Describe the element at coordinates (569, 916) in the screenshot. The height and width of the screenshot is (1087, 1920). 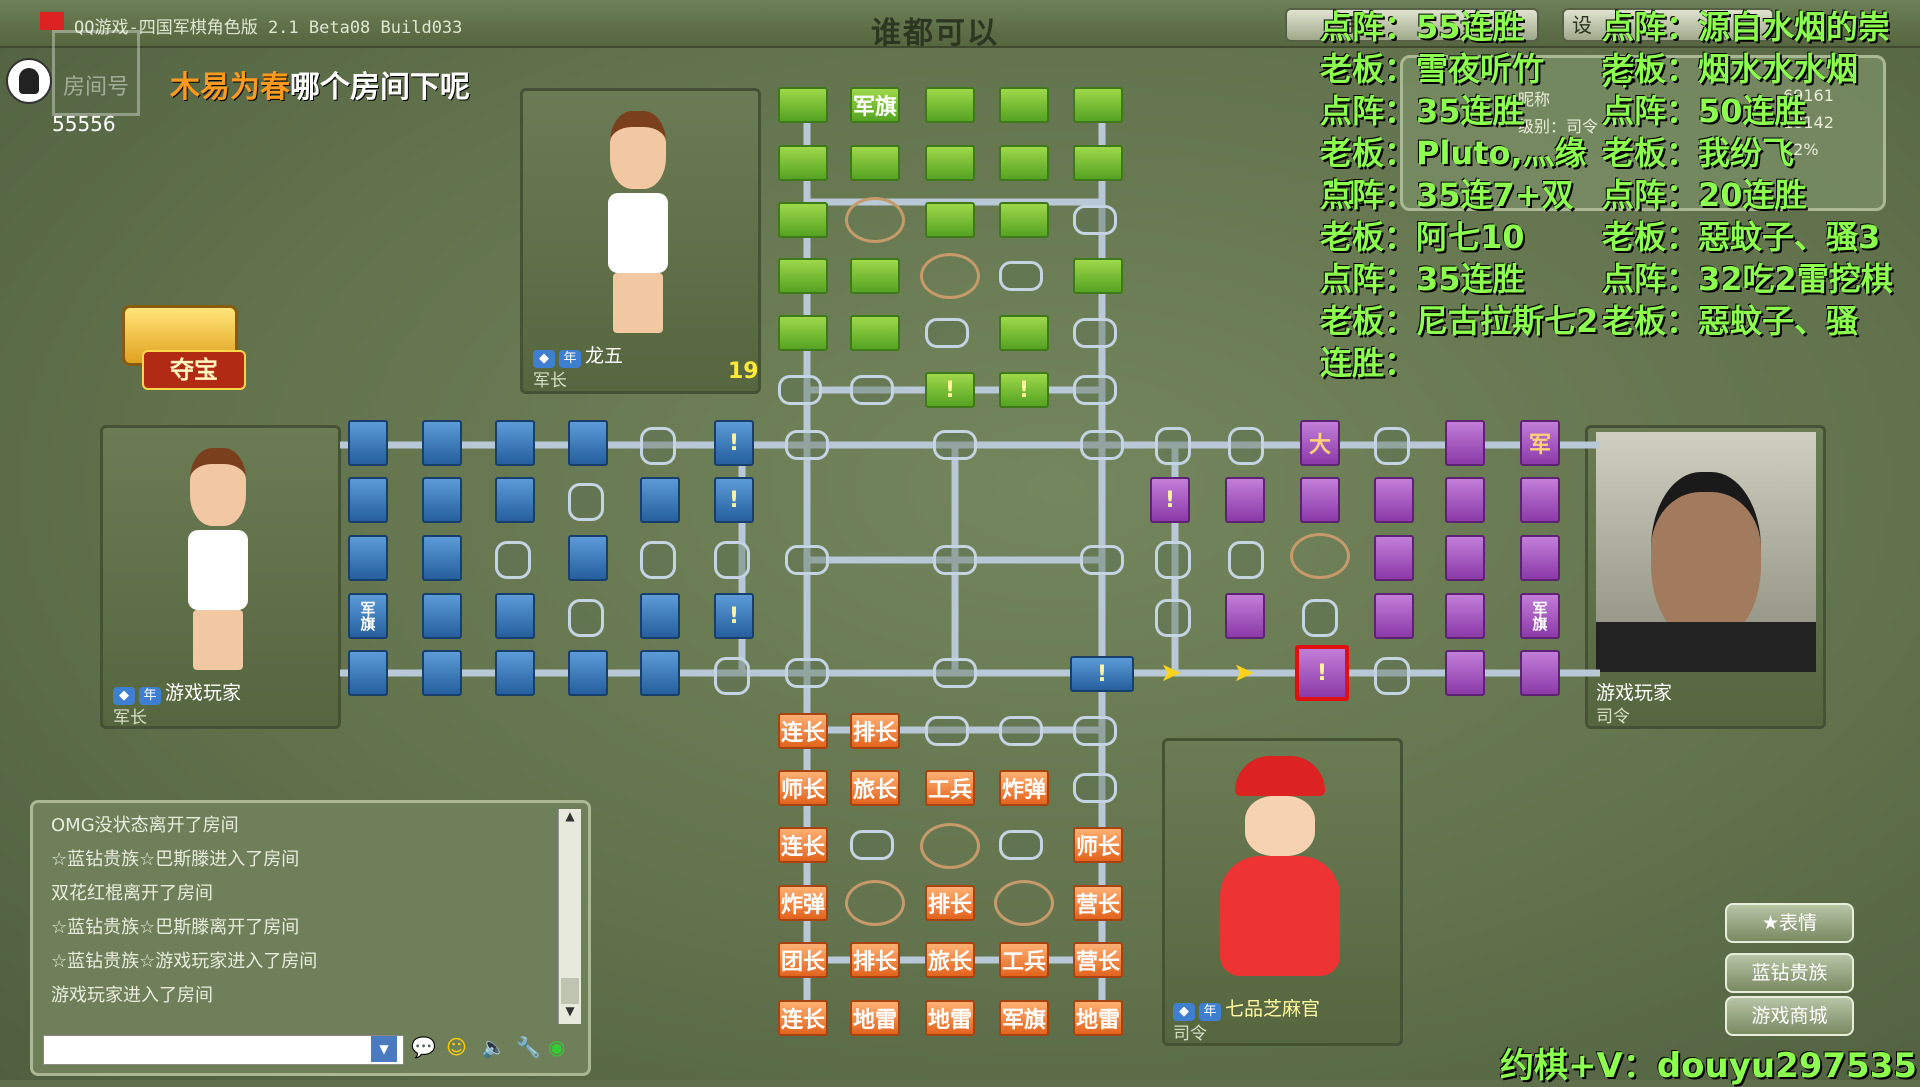
I see `chat-scrollbar: ▲ ▼` at that location.